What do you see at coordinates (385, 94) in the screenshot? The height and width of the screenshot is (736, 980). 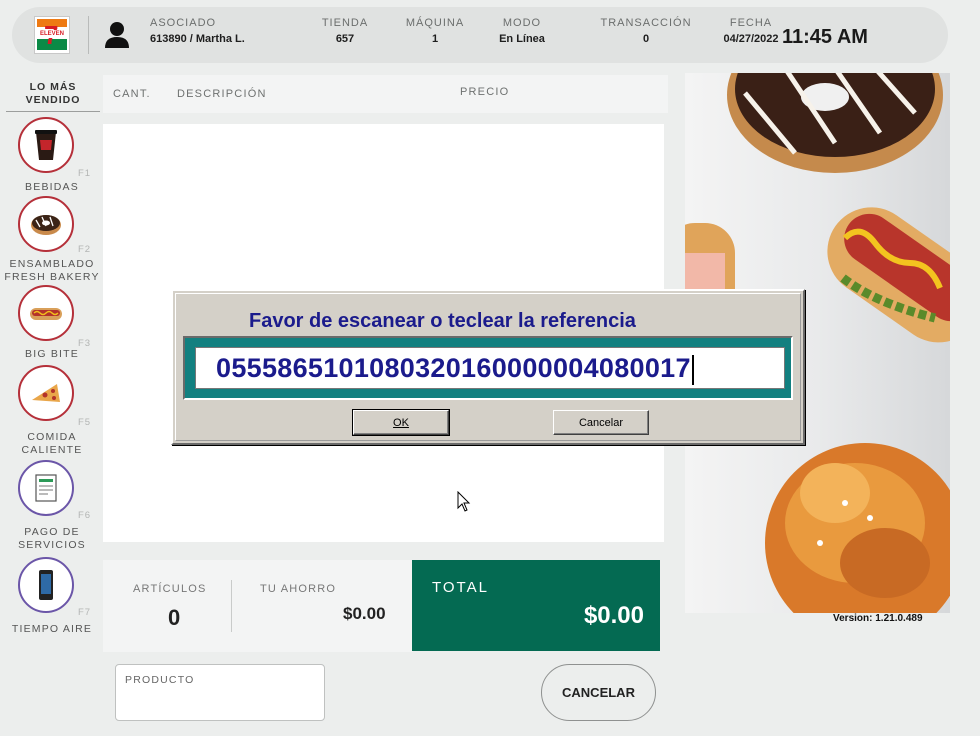 I see `ticket-header: CANT. DESCRIPCIÓN PRECIO` at bounding box center [385, 94].